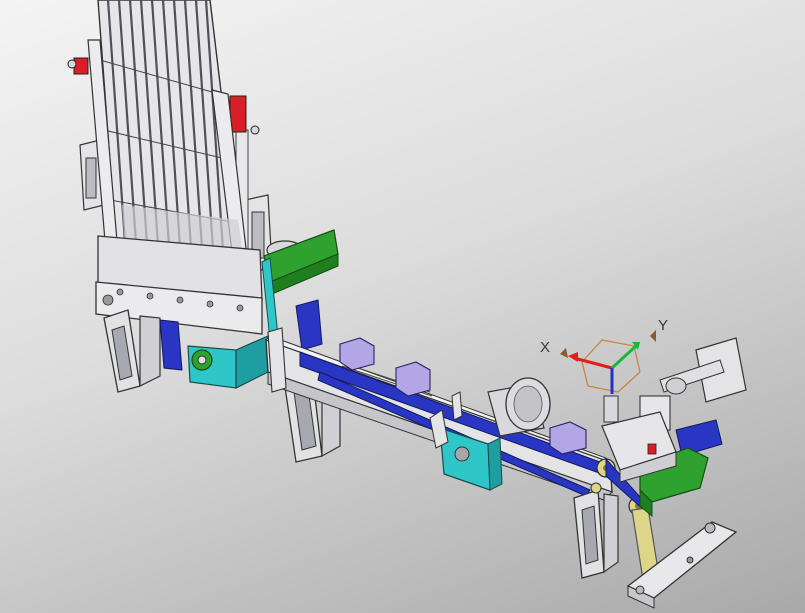 The image size is (805, 613). What do you see at coordinates (593, 363) in the screenshot?
I see `x-axis-arrow` at bounding box center [593, 363].